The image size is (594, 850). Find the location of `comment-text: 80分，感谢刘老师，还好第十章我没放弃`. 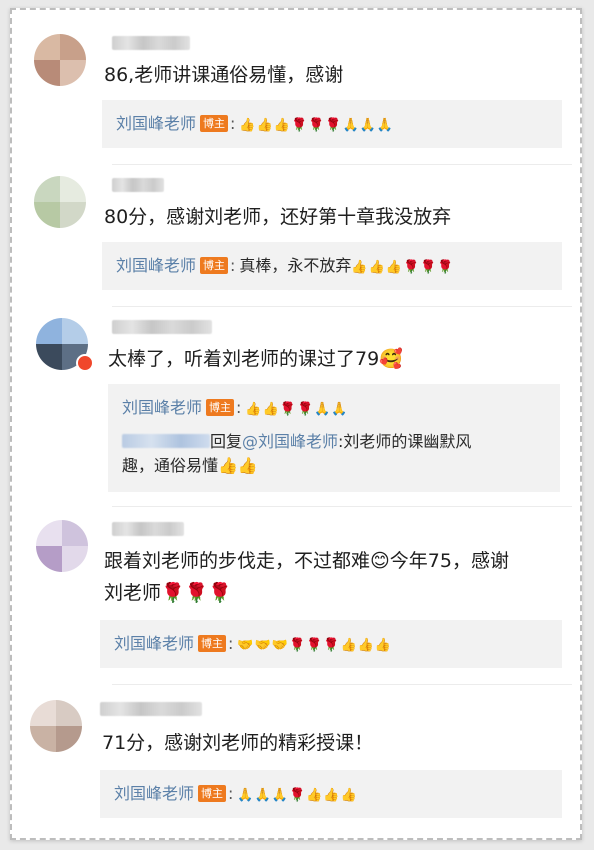

comment-text: 80分，感谢刘老师，还好第十章我没放弃 is located at coordinates (278, 217).